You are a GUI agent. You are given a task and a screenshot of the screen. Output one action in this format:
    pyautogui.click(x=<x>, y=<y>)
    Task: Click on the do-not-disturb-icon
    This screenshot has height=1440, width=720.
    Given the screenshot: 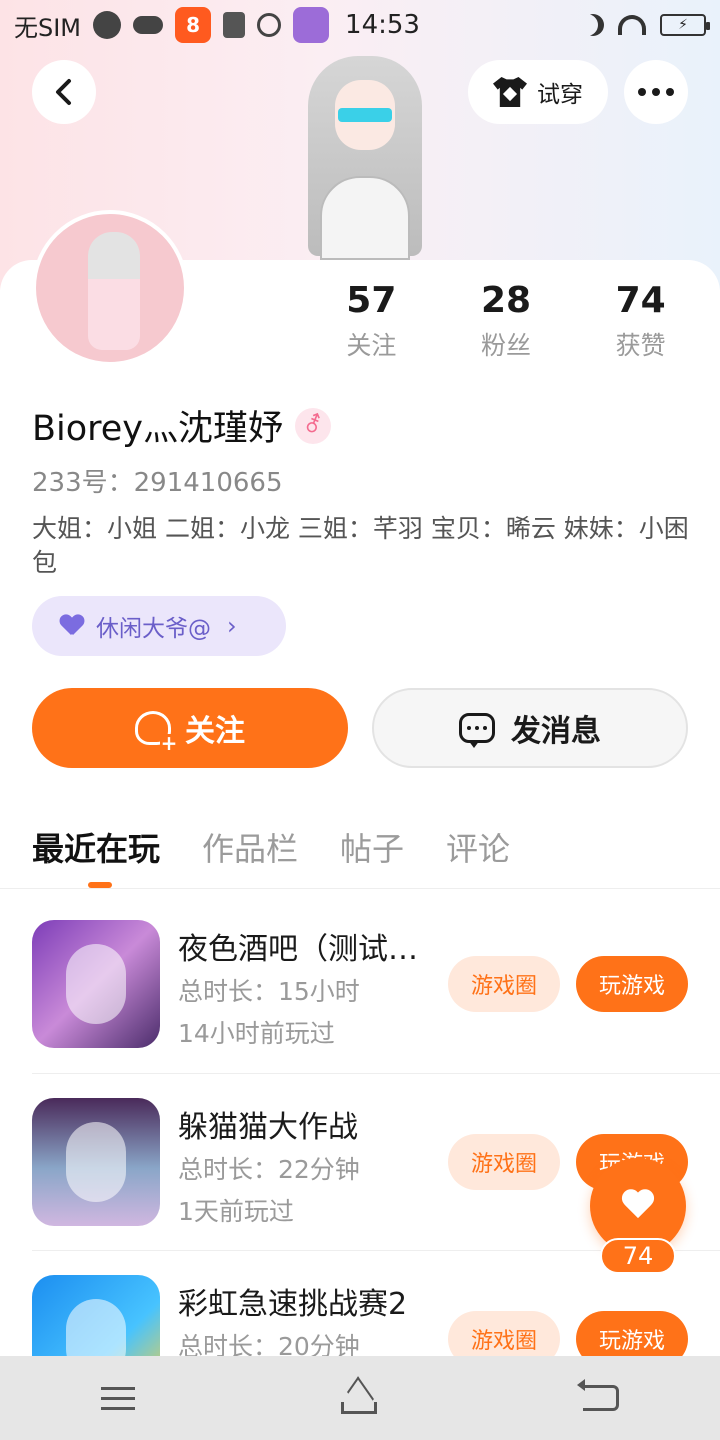 What is the action you would take?
    pyautogui.click(x=593, y=25)
    